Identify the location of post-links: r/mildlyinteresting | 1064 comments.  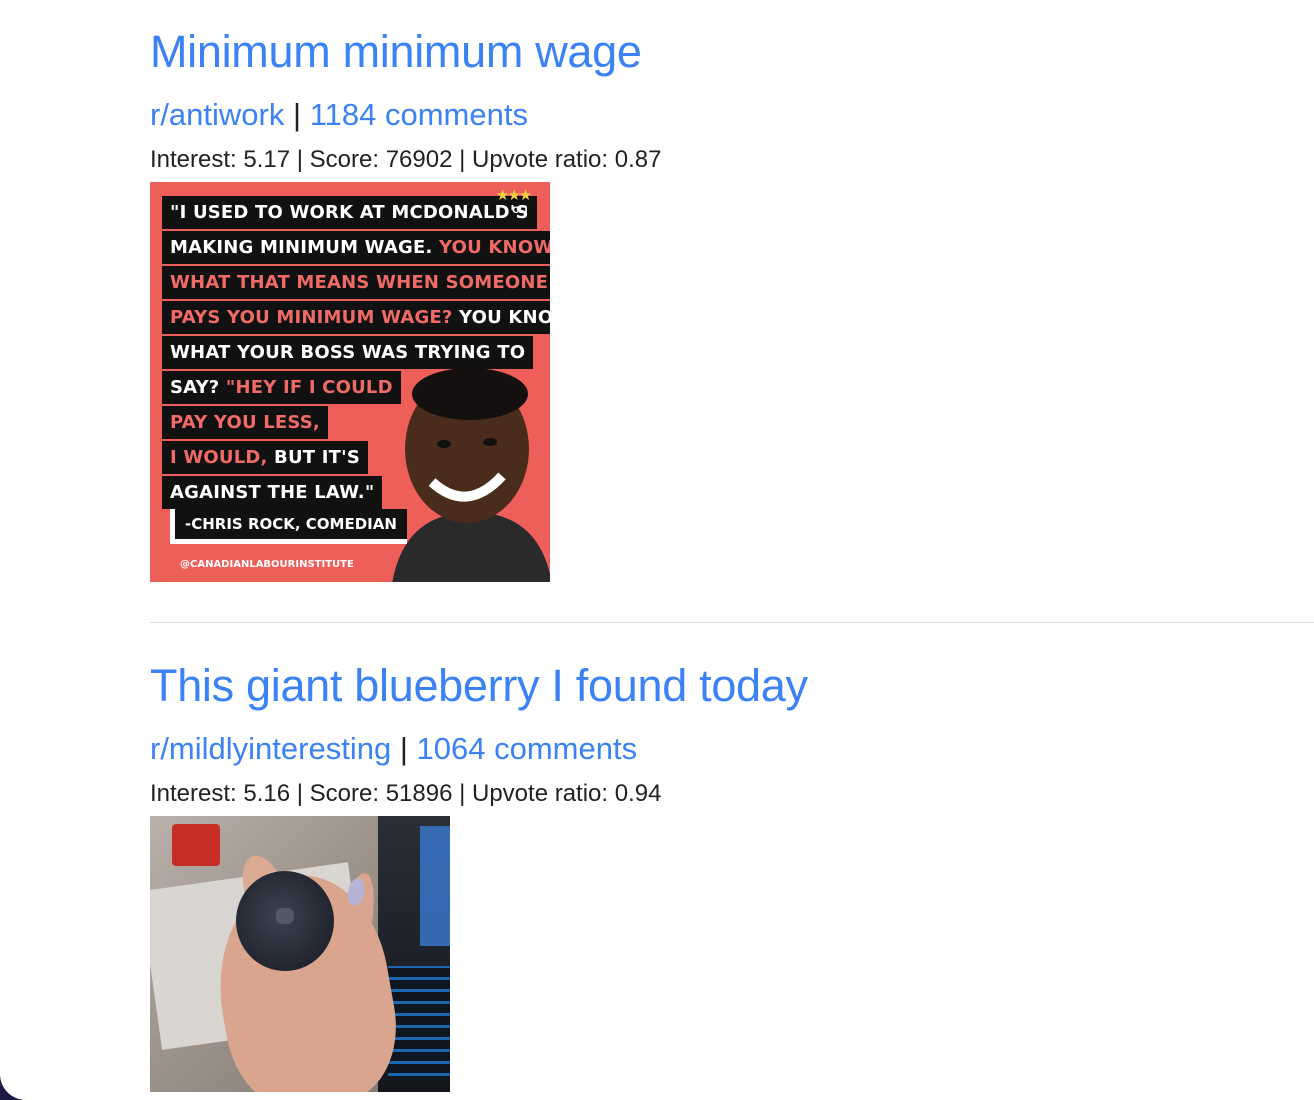
(479, 749).